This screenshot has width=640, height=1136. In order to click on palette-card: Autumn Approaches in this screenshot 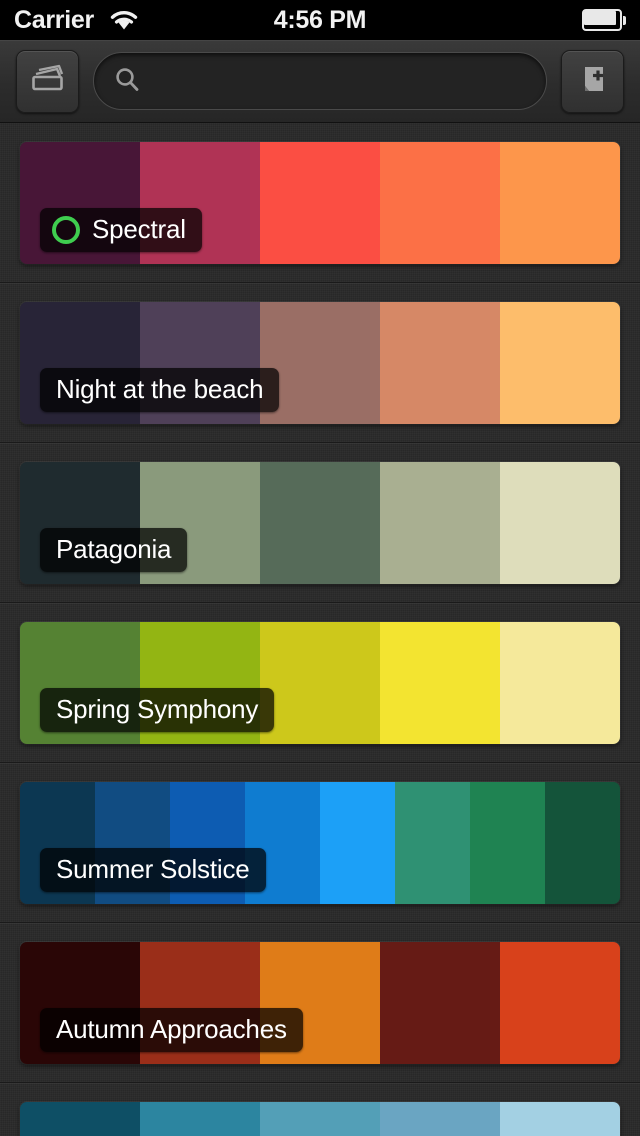, I will do `click(320, 1002)`.